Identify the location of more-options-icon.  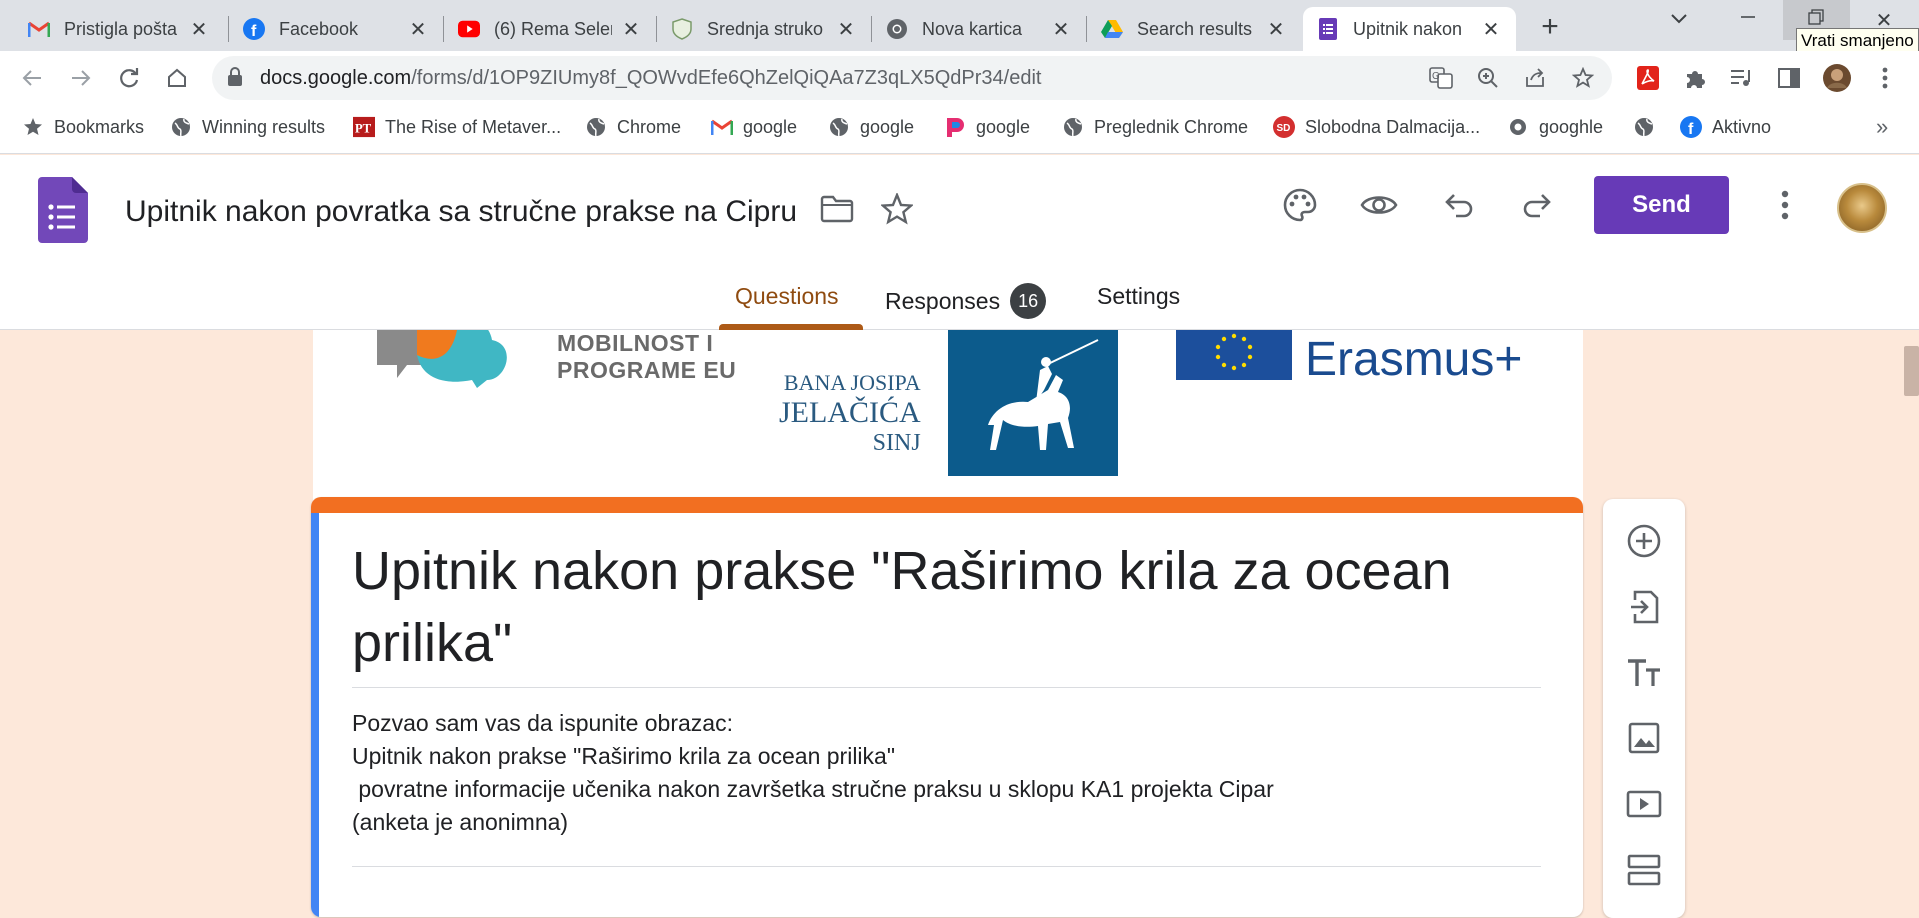
(1785, 205).